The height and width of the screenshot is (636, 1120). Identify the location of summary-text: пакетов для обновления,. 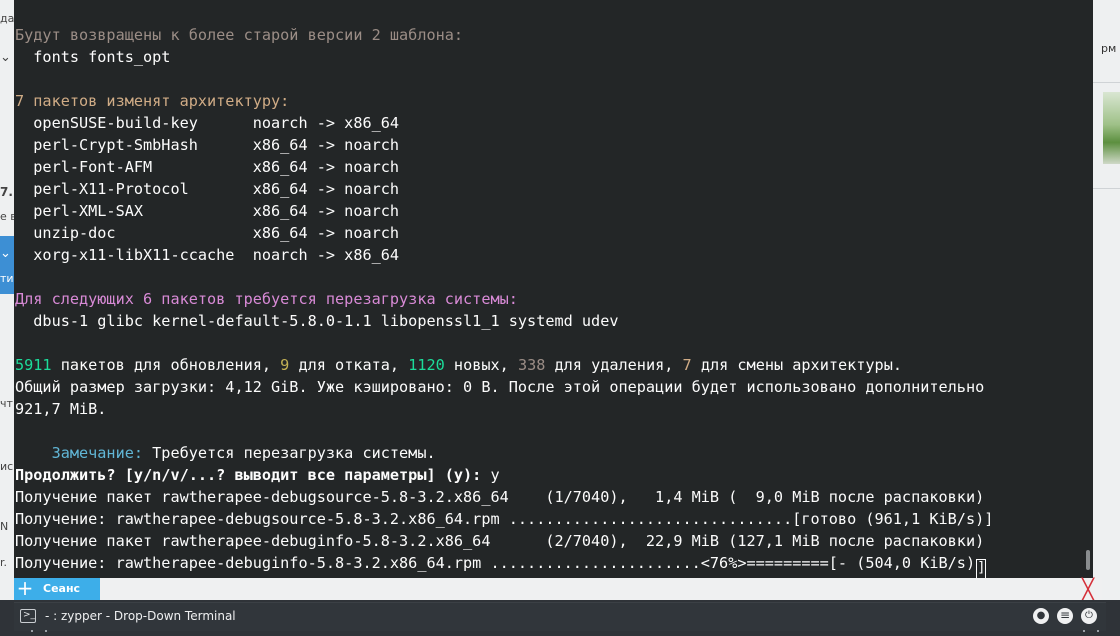
(166, 365).